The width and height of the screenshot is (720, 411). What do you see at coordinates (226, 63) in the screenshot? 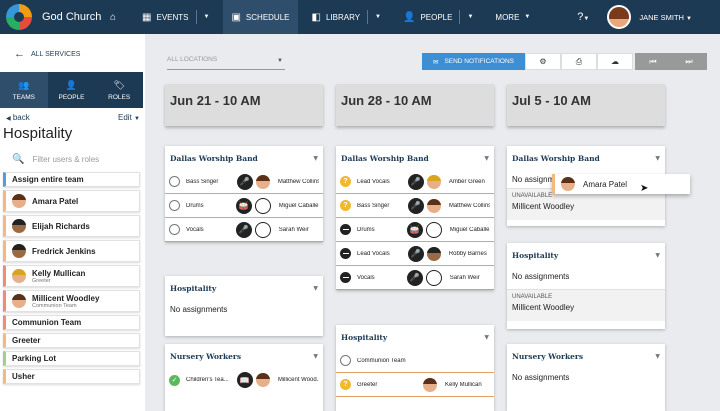
I see `location-select: ALL LOCATIONS ▼` at bounding box center [226, 63].